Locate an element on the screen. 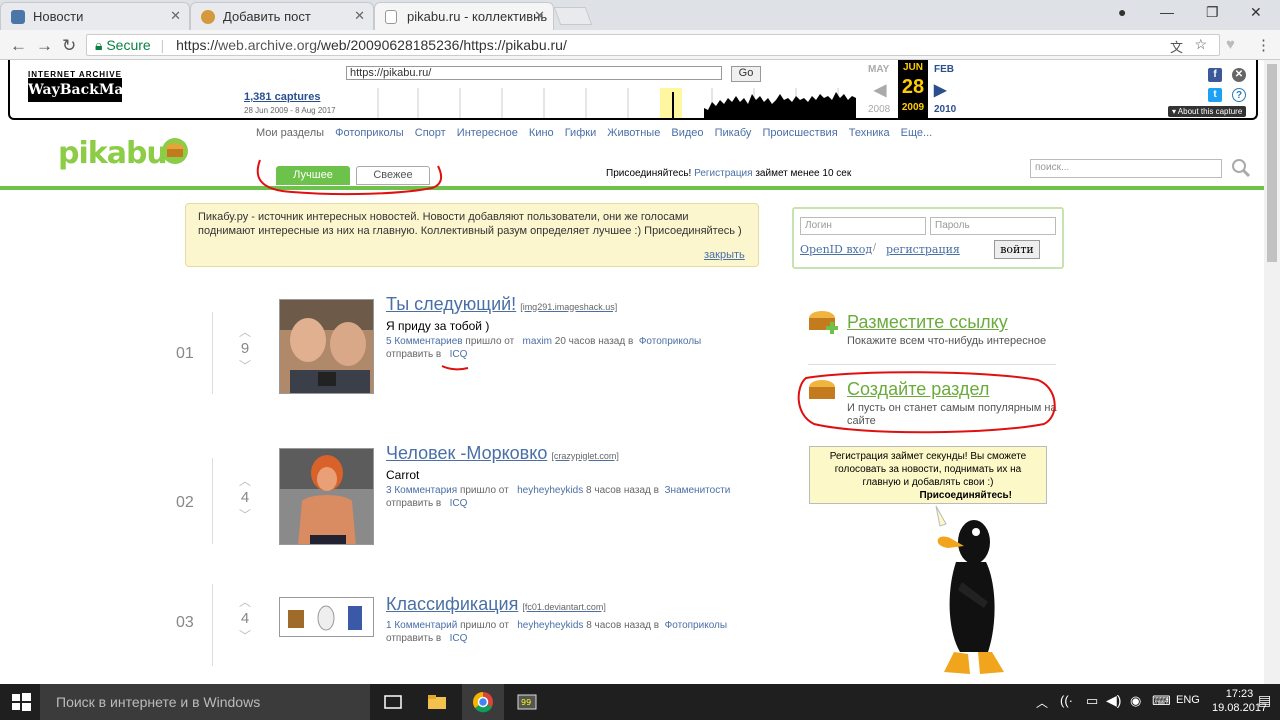 This screenshot has height=720, width=1280. post-title: Человек -Морковко [crazypiglet.com] is located at coordinates (502, 453).